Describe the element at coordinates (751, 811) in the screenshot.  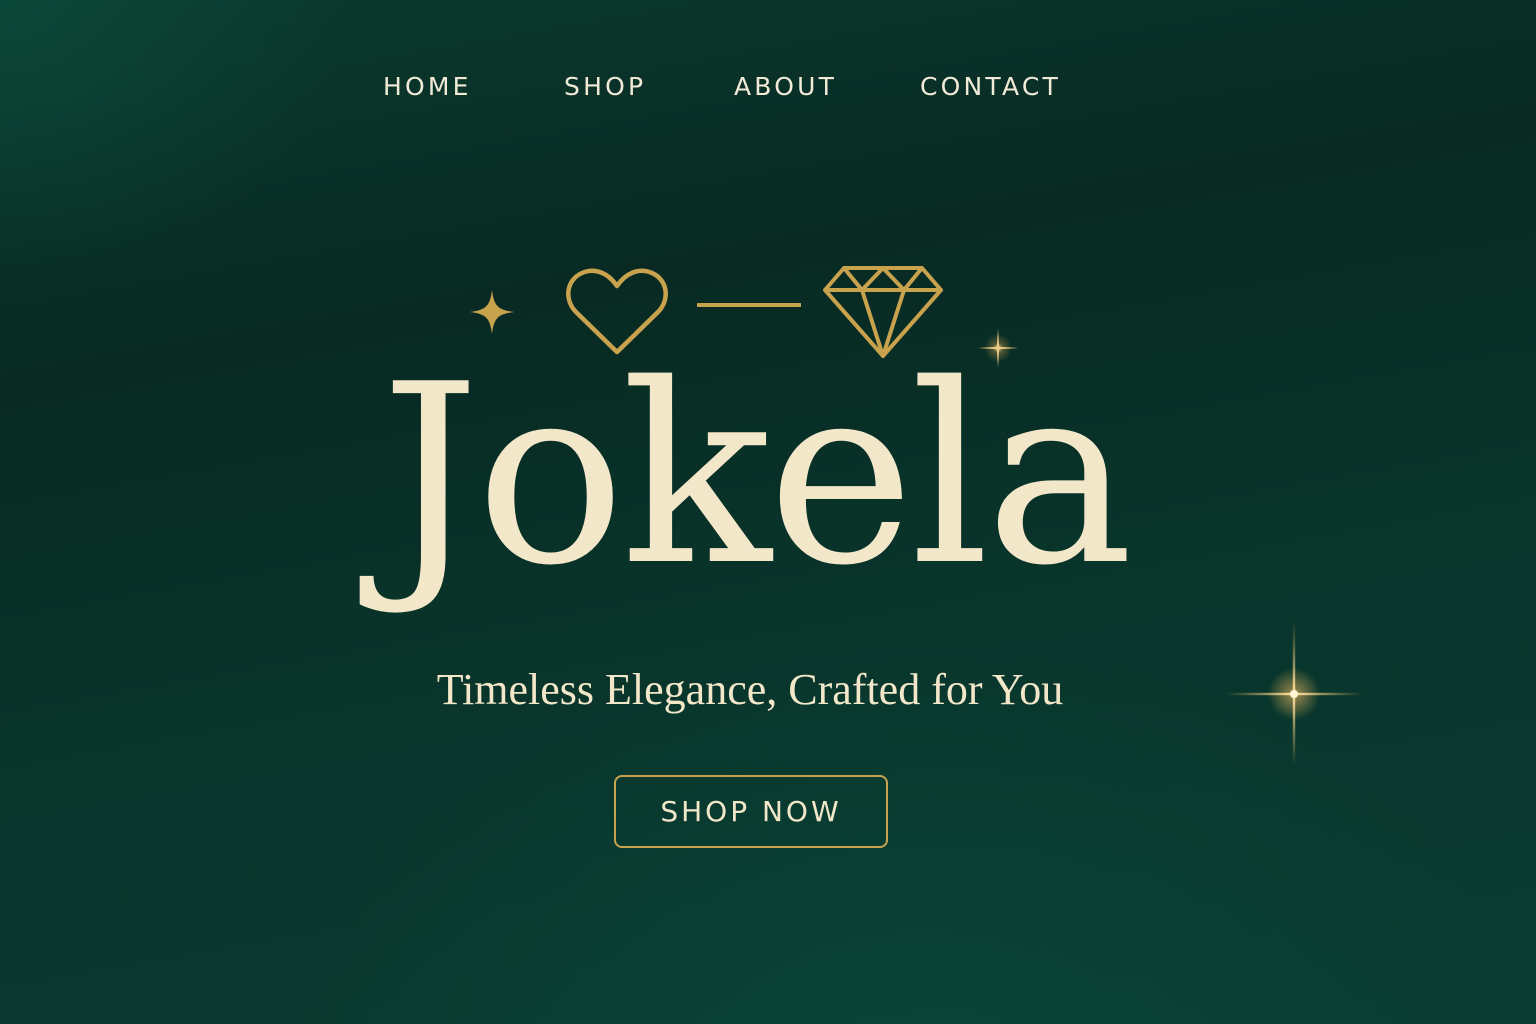
I see `shop-now-button: SHOP NOW` at that location.